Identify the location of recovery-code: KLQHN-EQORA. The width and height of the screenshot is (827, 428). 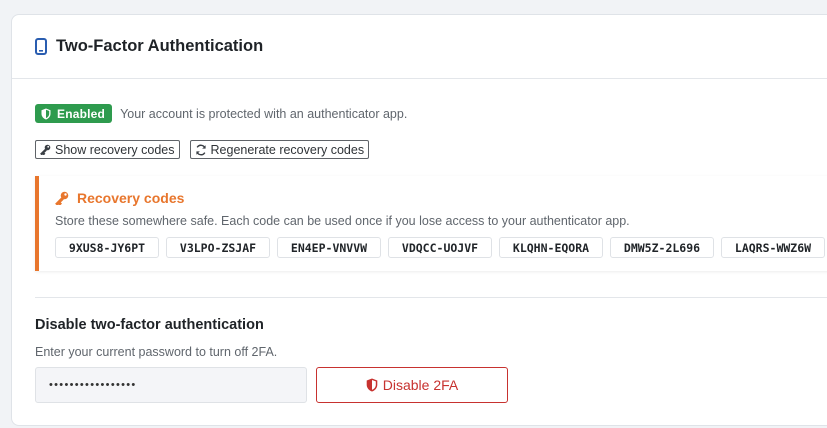
(551, 247).